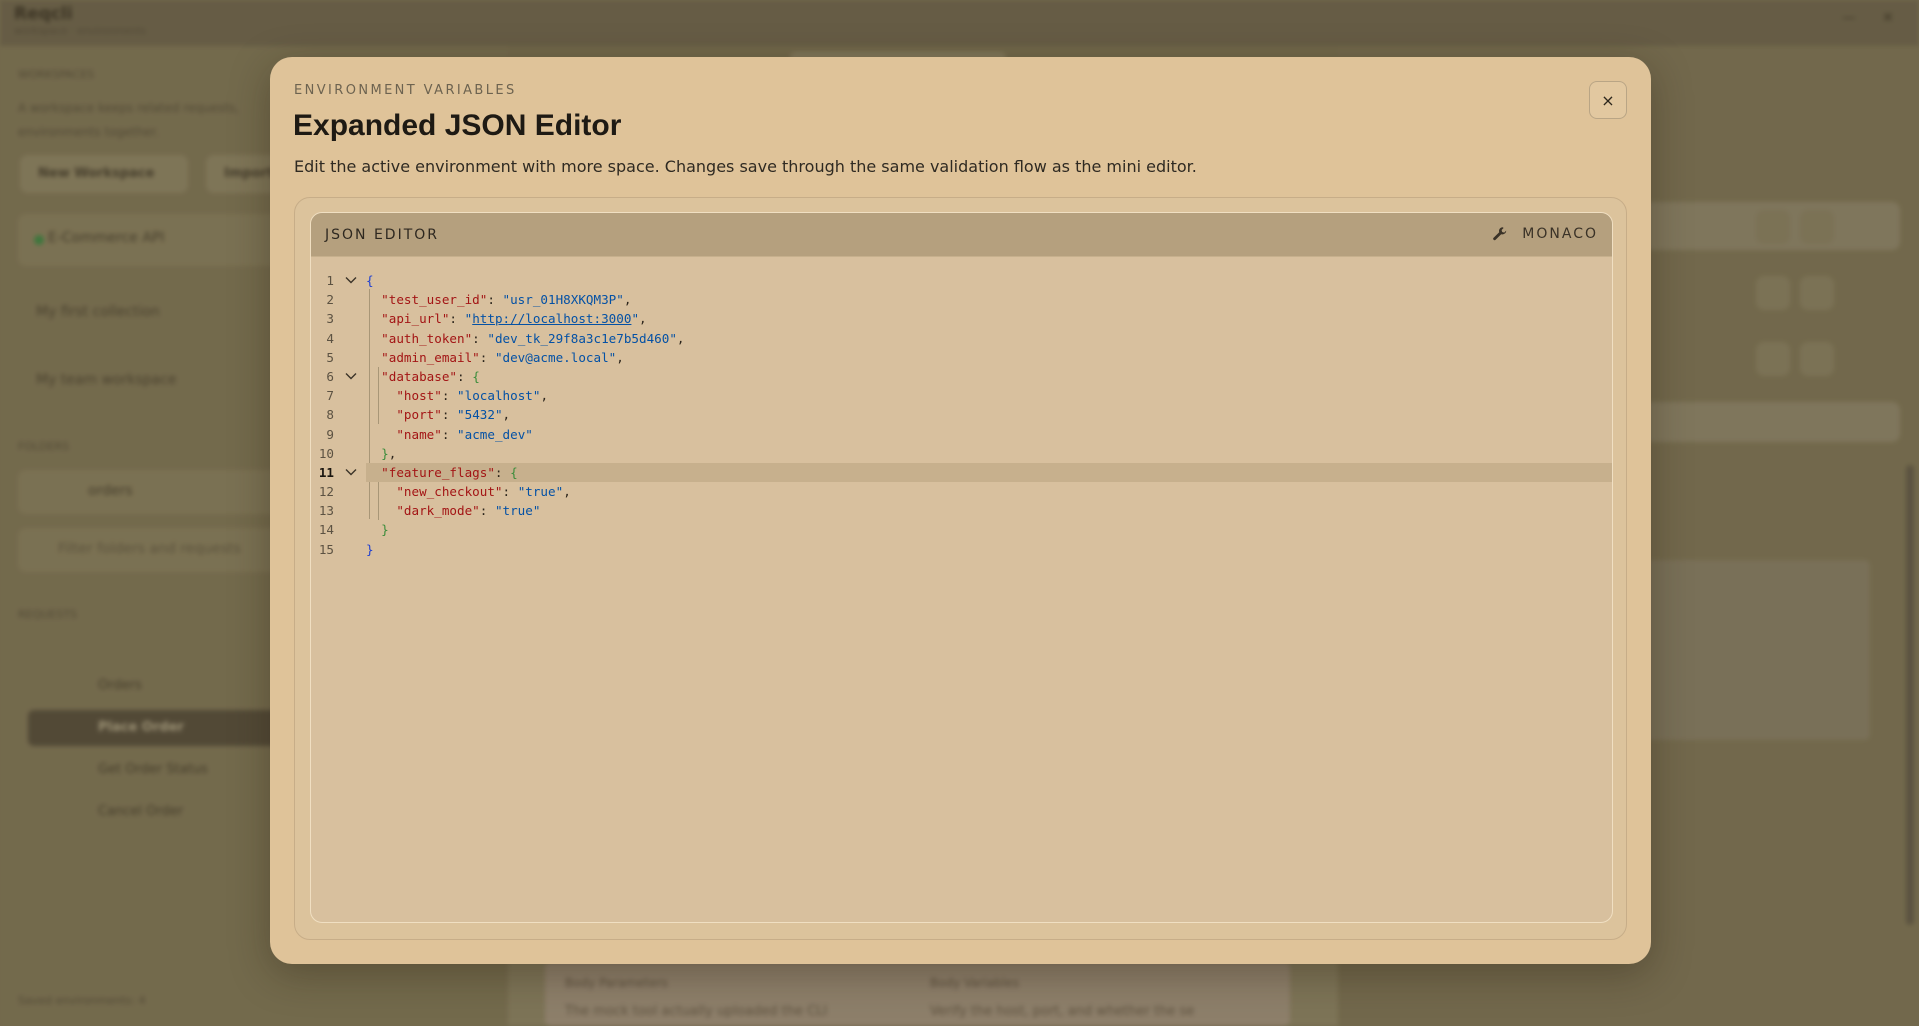 This screenshot has height=1026, width=1919. I want to click on line-number: 4, so click(330, 338).